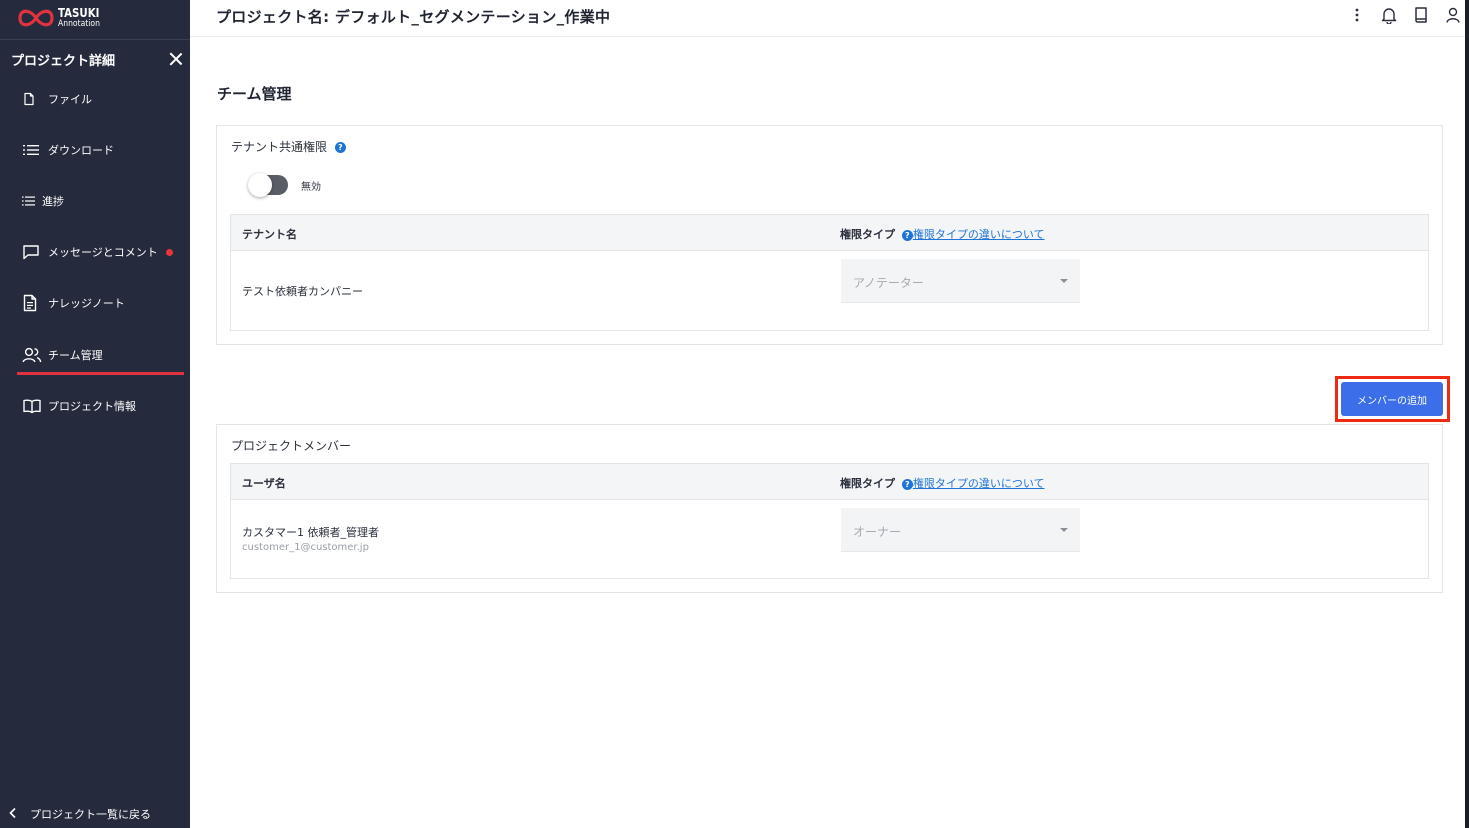  What do you see at coordinates (79, 24) in the screenshot?
I see `logo-subtitle: Annotation` at bounding box center [79, 24].